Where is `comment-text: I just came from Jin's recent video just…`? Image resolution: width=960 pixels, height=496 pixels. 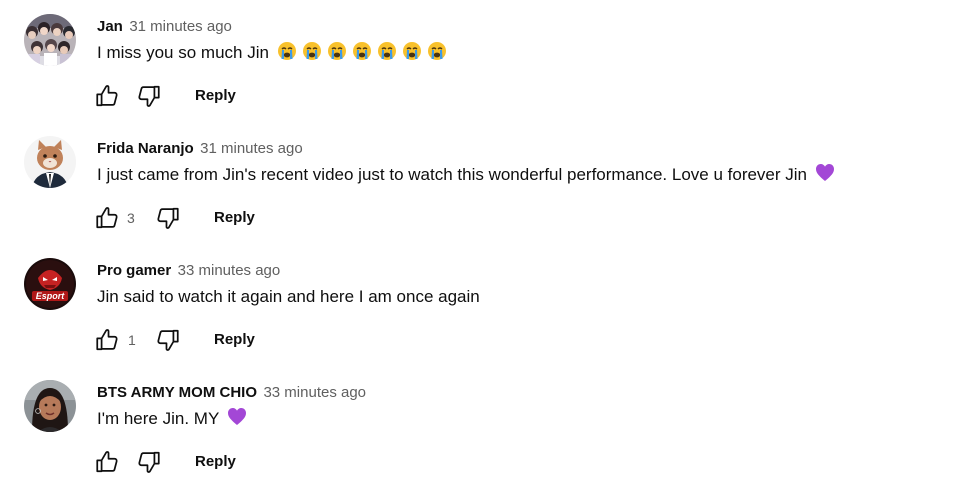 comment-text: I just came from Jin's recent video just… is located at coordinates (466, 176).